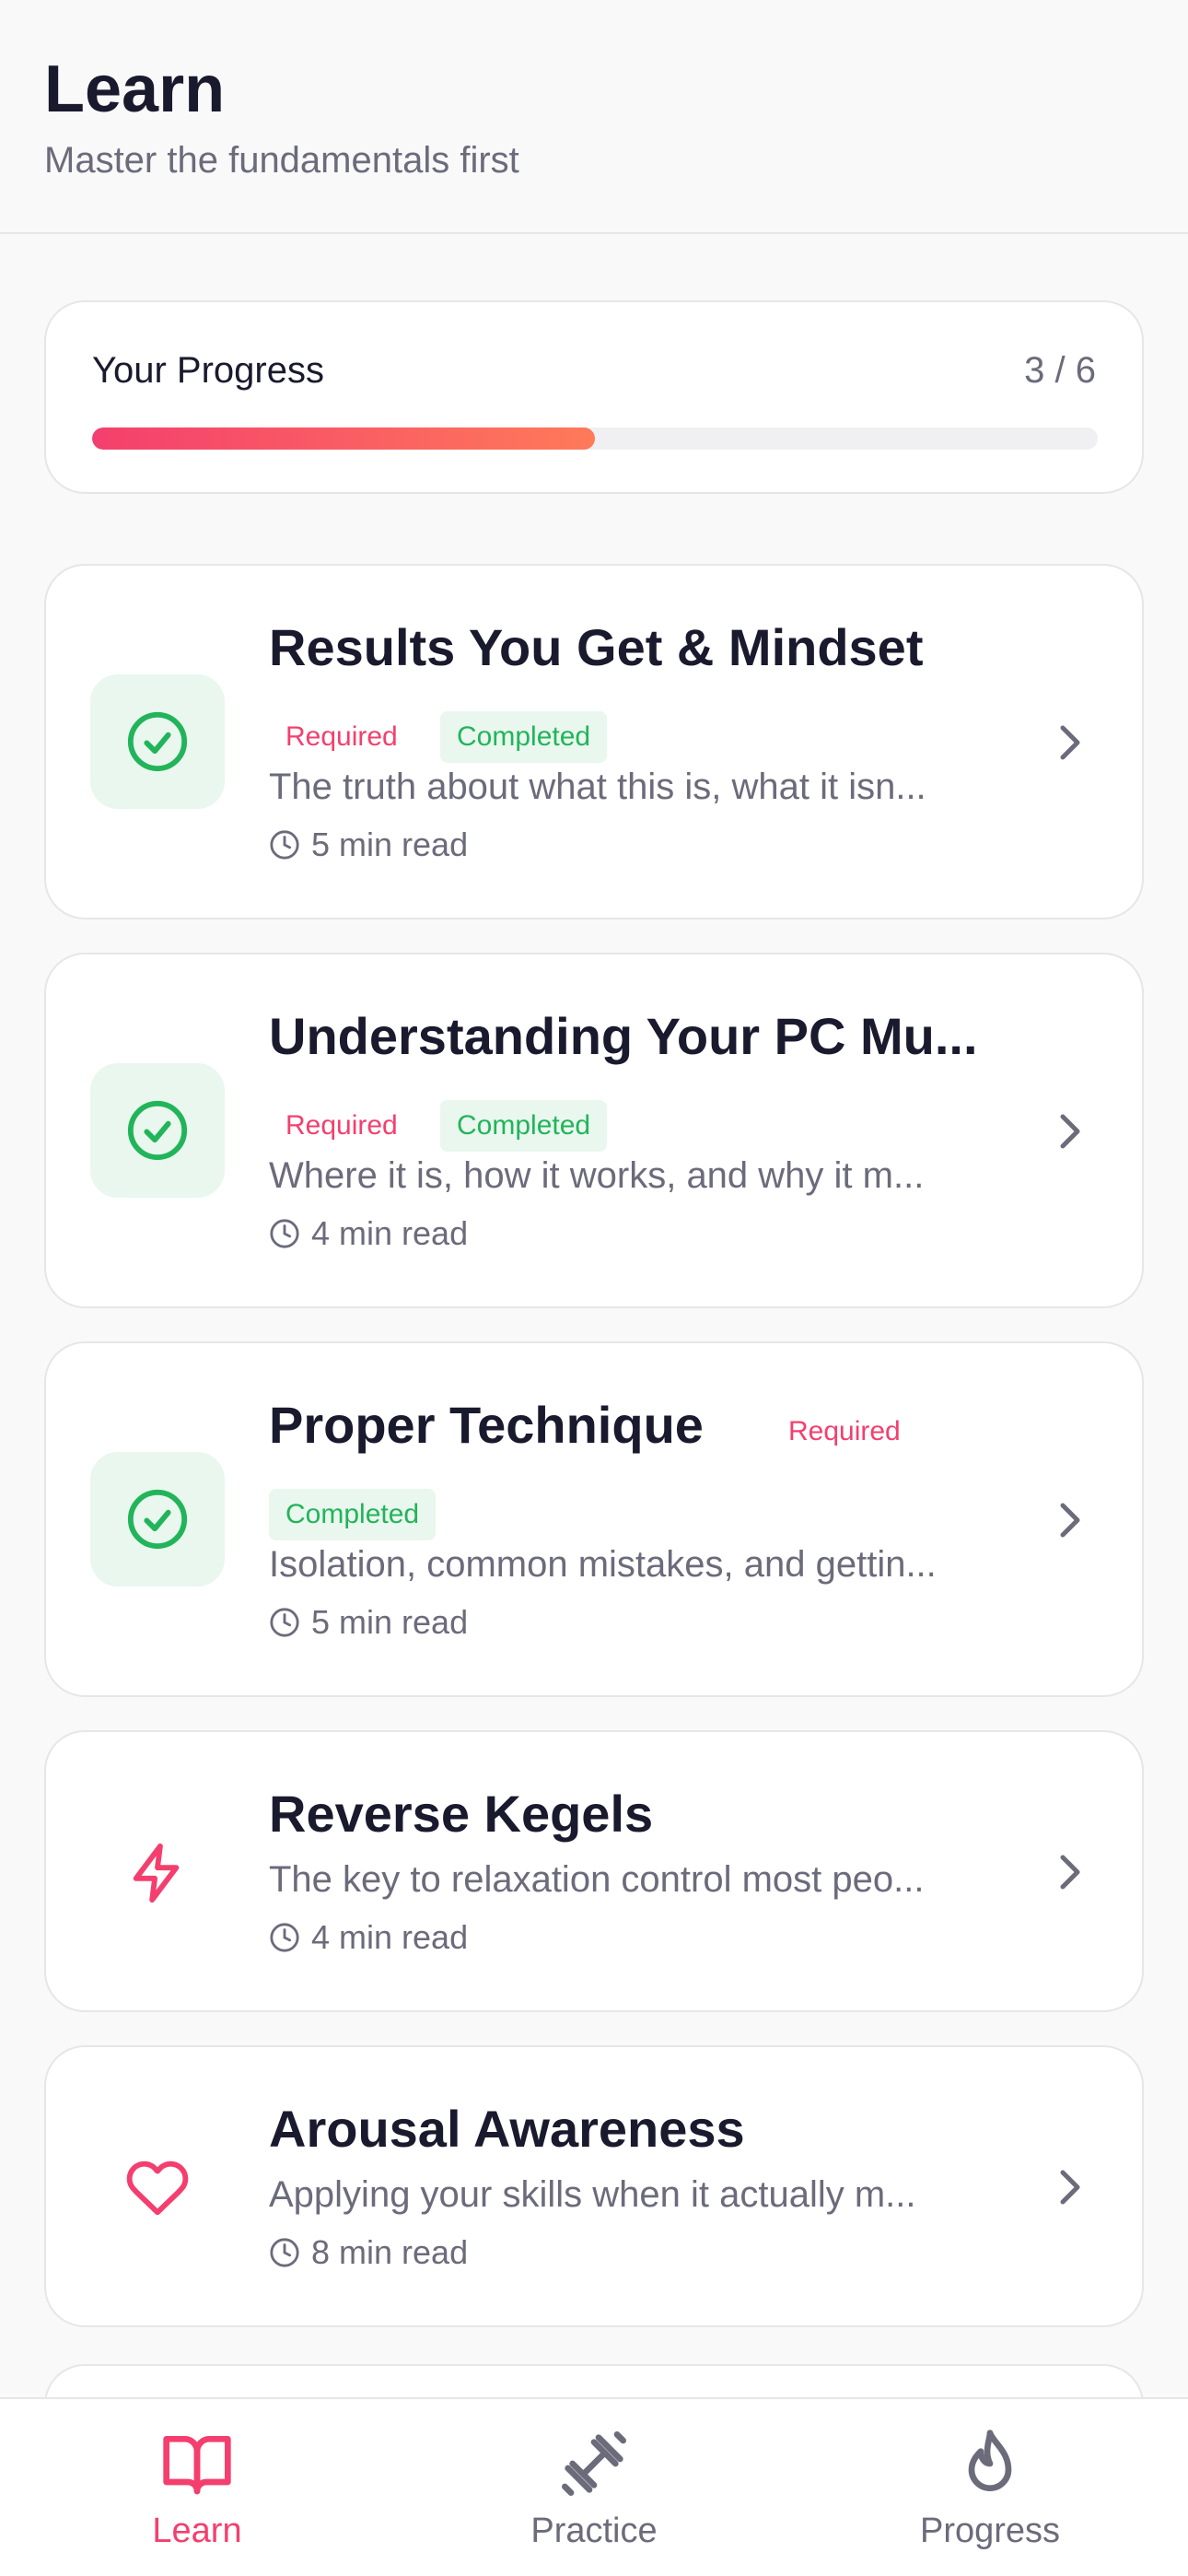  I want to click on heart-icon, so click(157, 2188).